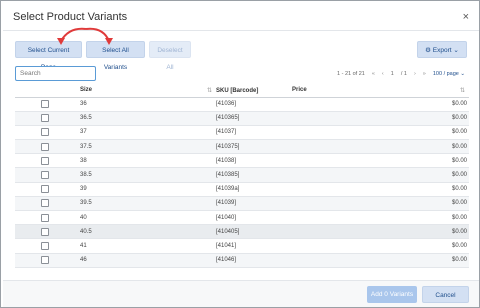 Image resolution: width=480 pixels, height=308 pixels. I want to click on export-label: Export, so click(442, 50).